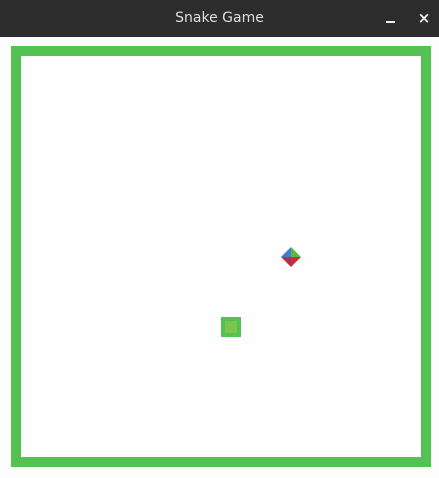  Describe the element at coordinates (296, 252) in the screenshot. I see `food-top-right-facet` at that location.